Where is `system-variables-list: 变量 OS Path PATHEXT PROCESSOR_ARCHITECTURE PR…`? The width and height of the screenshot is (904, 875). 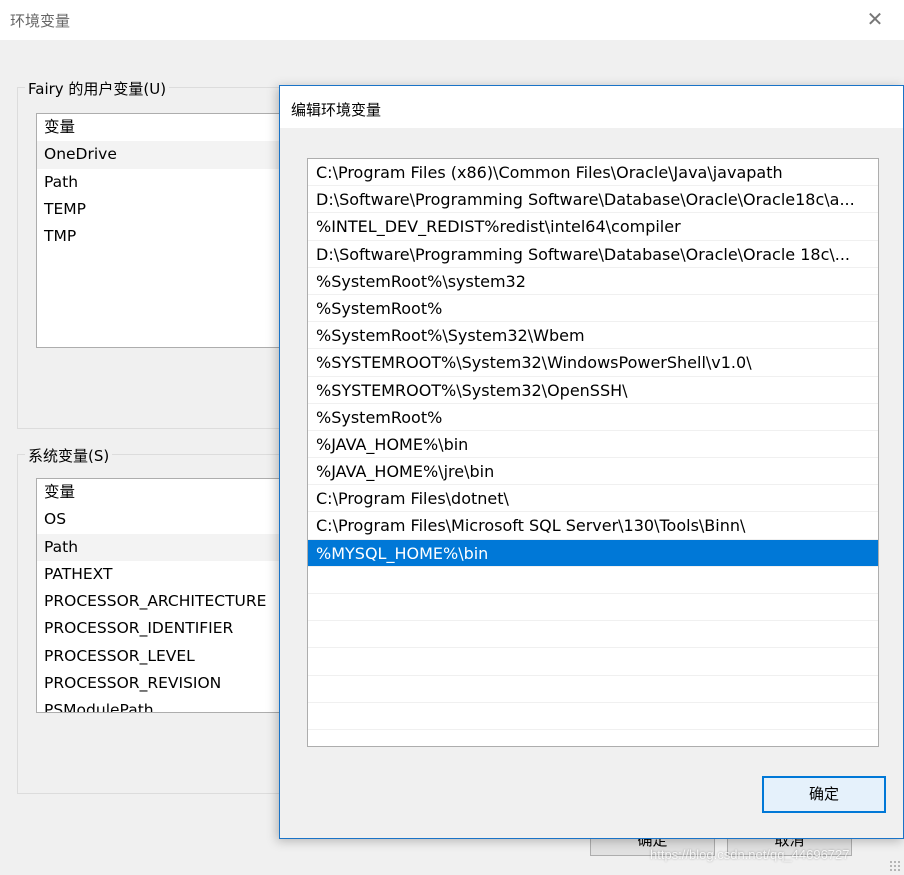 system-variables-list: 变量 OS Path PATHEXT PROCESSOR_ARCHITECTURE PR… is located at coordinates (166, 595).